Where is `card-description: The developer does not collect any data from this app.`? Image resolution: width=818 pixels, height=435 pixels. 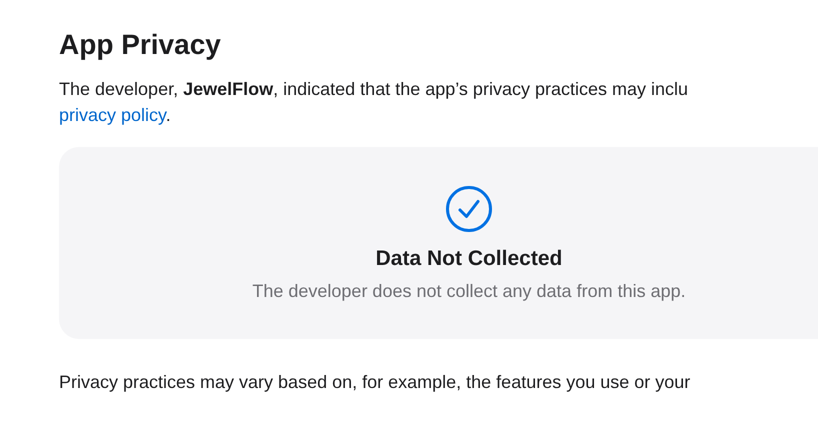
card-description: The developer does not collect any data from this app. is located at coordinates (469, 291).